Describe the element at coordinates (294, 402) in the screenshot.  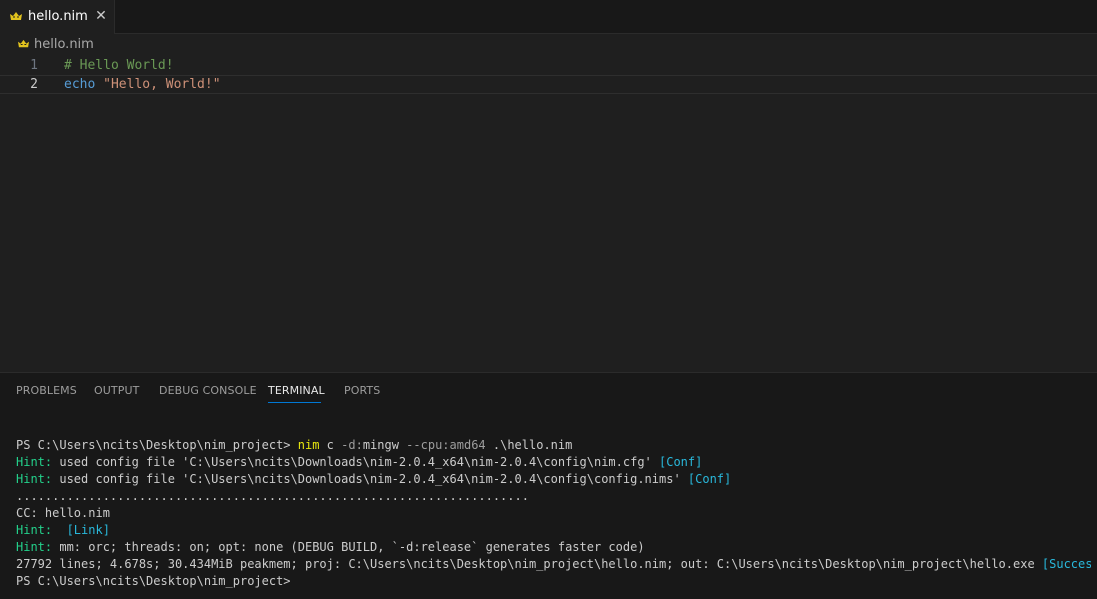
I see `active-tab-indicator` at that location.